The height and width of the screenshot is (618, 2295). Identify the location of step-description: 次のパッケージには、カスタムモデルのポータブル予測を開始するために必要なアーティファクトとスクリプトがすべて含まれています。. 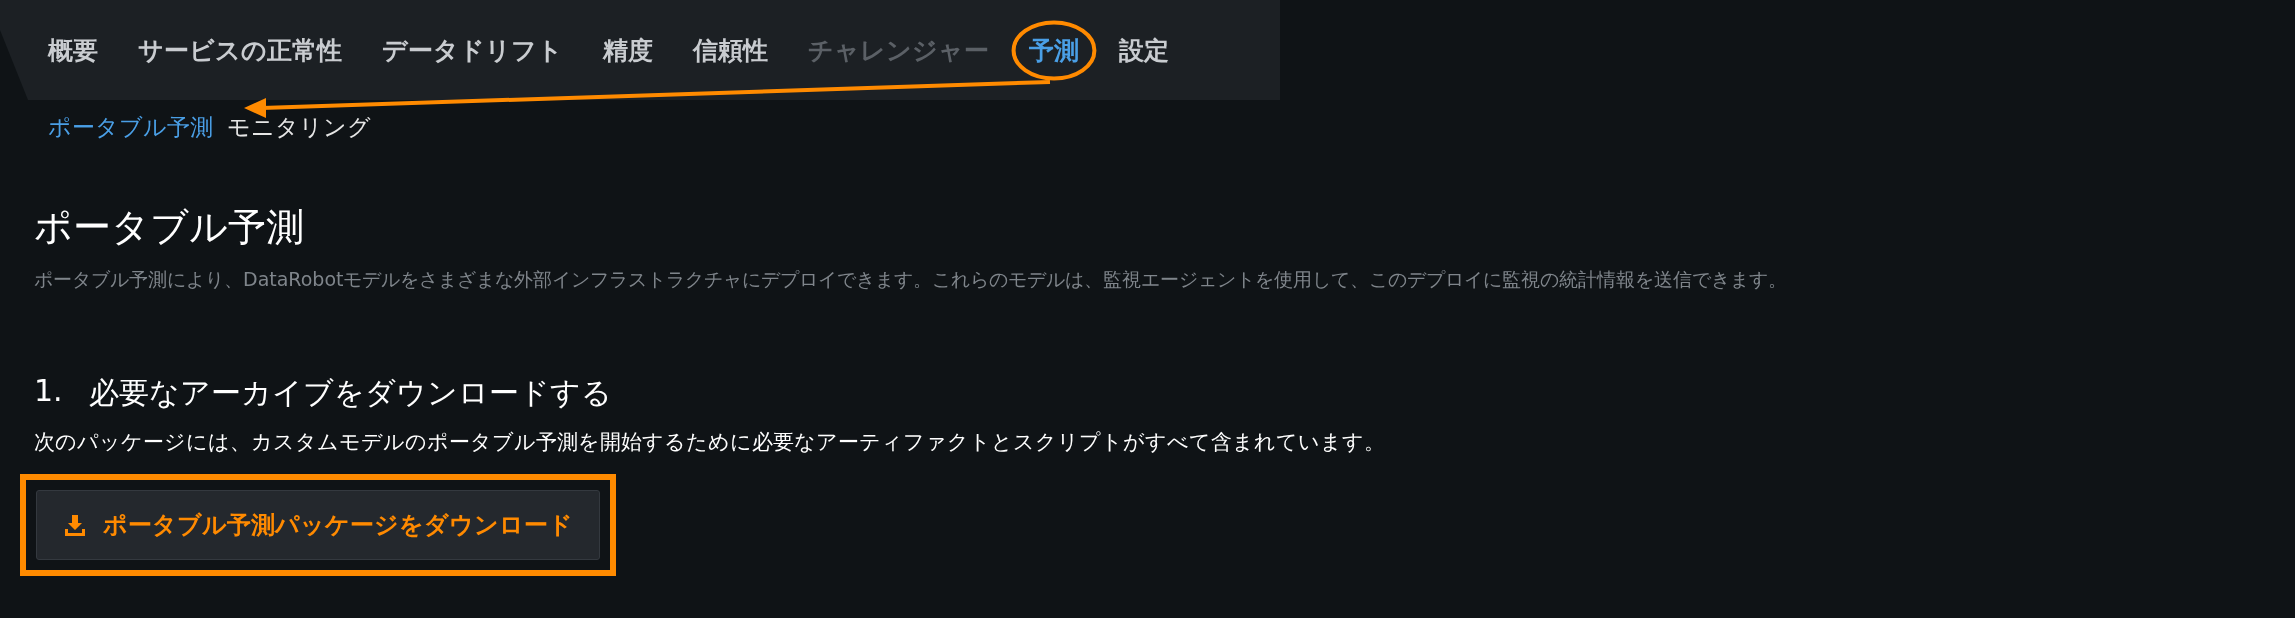
(710, 442).